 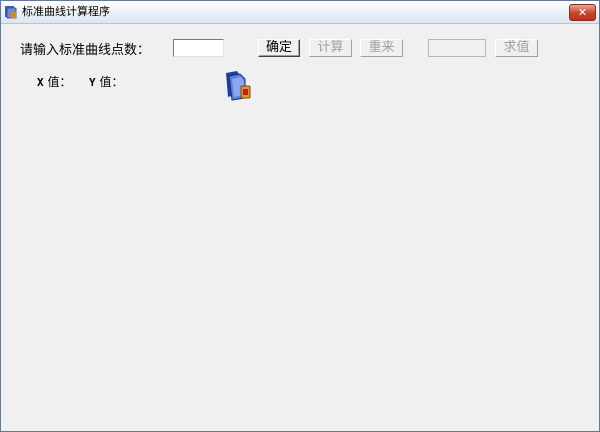 What do you see at coordinates (238, 86) in the screenshot?
I see `book-folder-icon` at bounding box center [238, 86].